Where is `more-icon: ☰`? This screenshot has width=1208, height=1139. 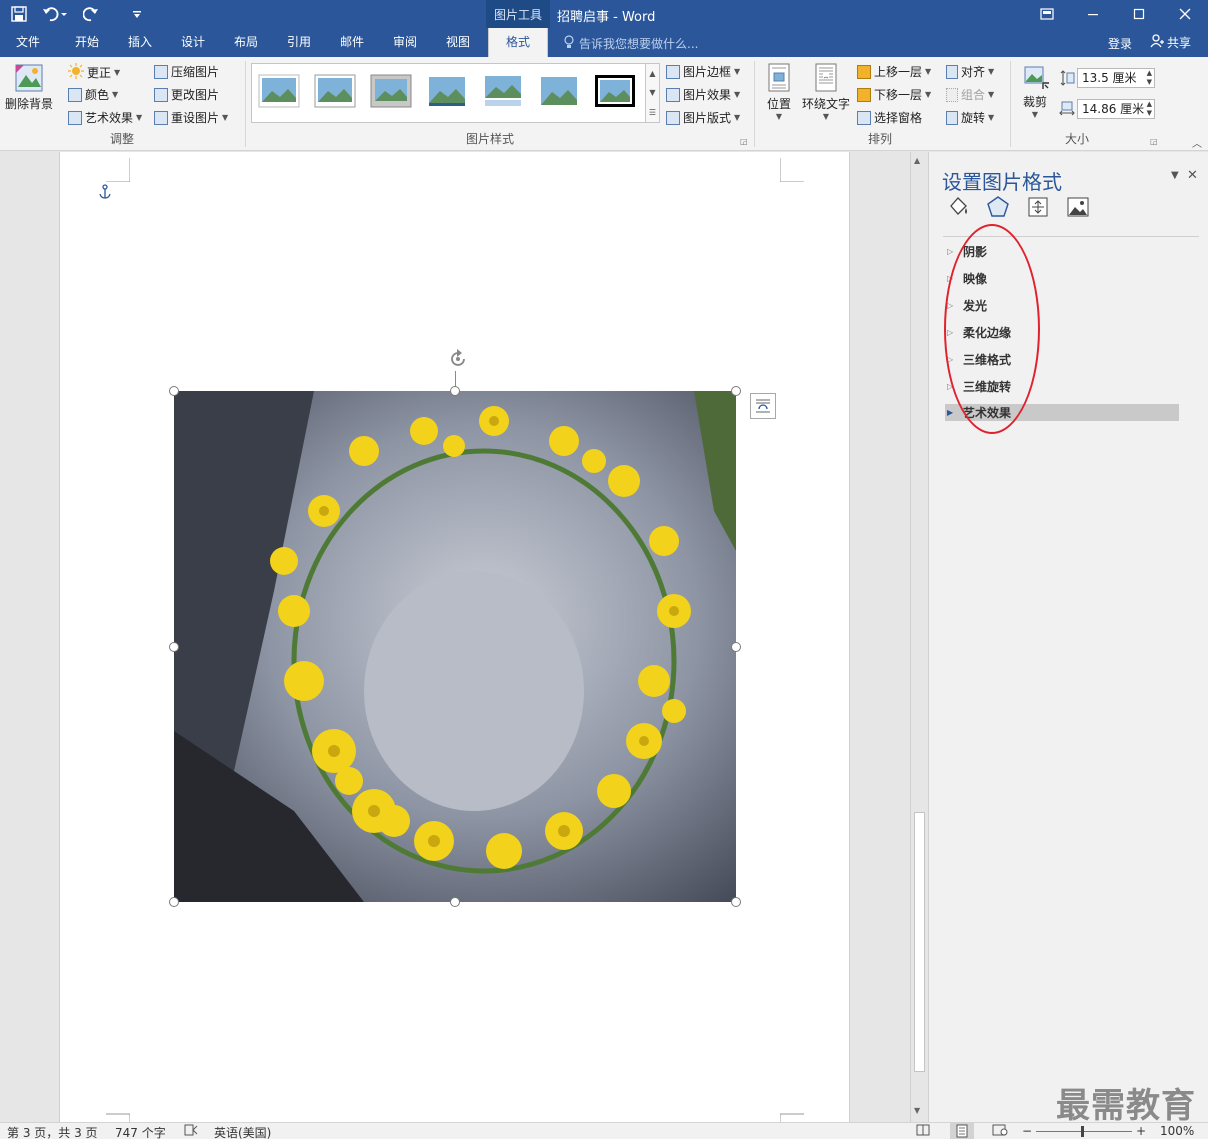 more-icon: ☰ is located at coordinates (652, 112).